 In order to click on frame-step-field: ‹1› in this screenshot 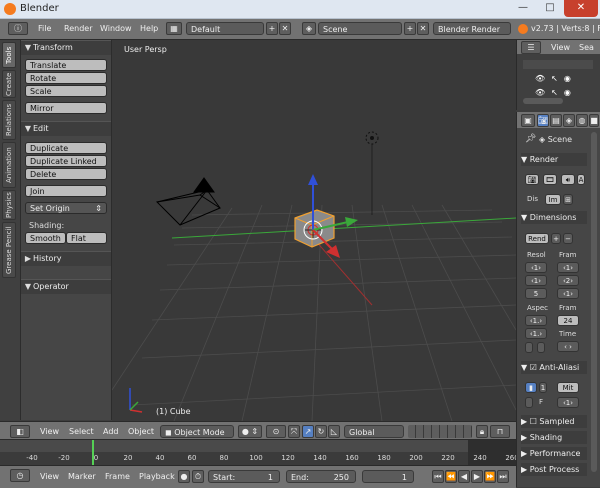, I will do `click(568, 293)`.